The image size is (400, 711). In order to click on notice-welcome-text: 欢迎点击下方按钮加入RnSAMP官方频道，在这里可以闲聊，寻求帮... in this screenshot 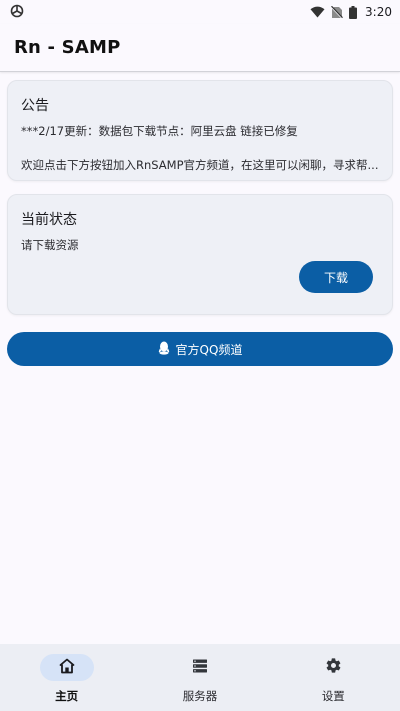, I will do `click(200, 165)`.